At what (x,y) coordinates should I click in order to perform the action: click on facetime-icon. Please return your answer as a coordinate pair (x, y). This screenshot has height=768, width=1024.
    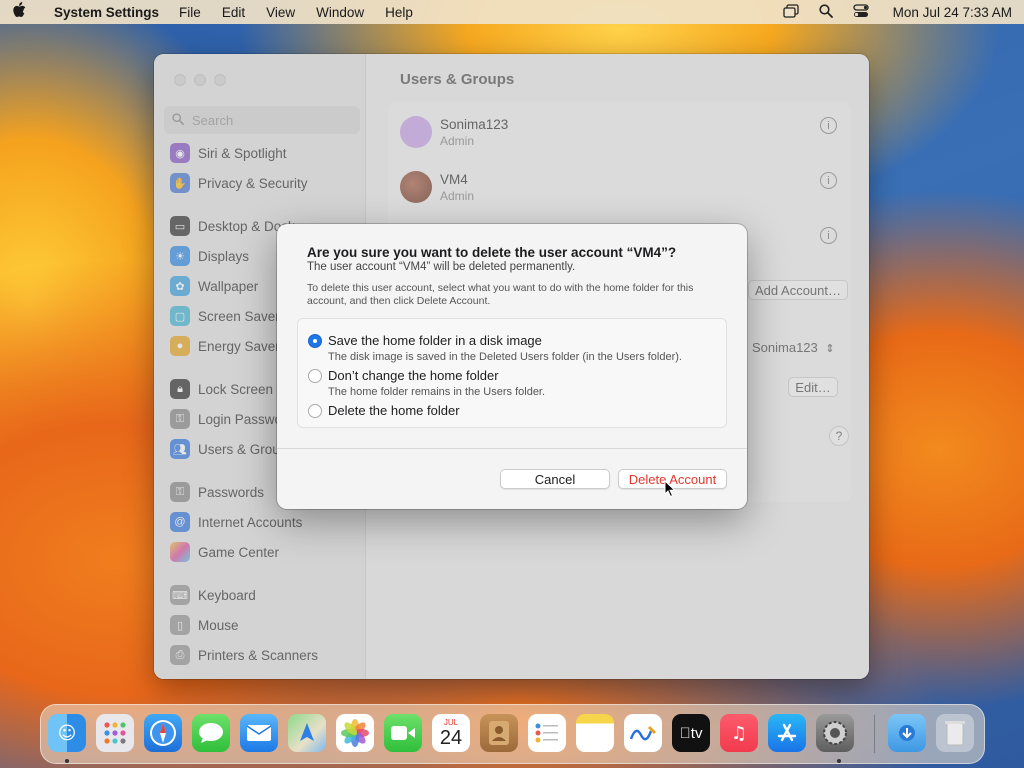
    Looking at the image, I should click on (403, 733).